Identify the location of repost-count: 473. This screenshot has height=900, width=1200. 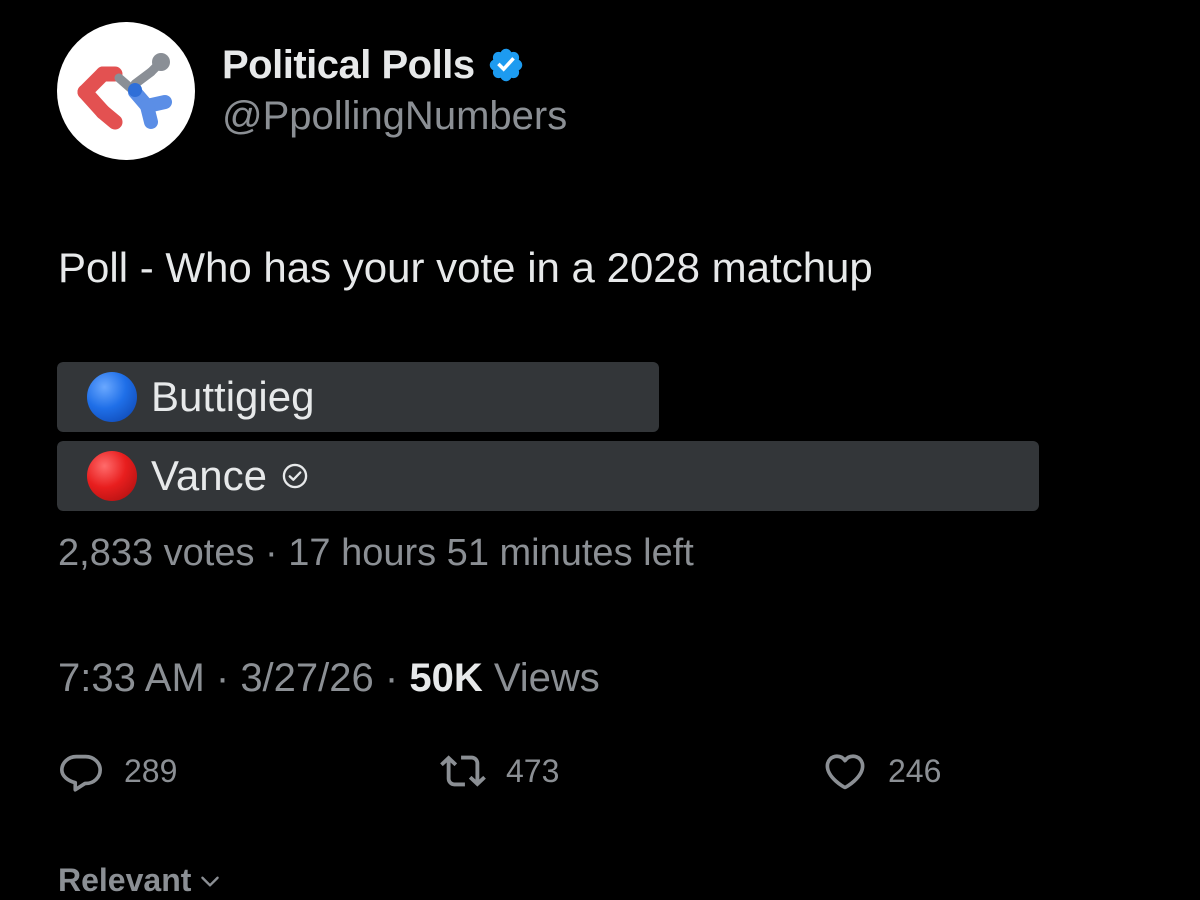
(533, 770).